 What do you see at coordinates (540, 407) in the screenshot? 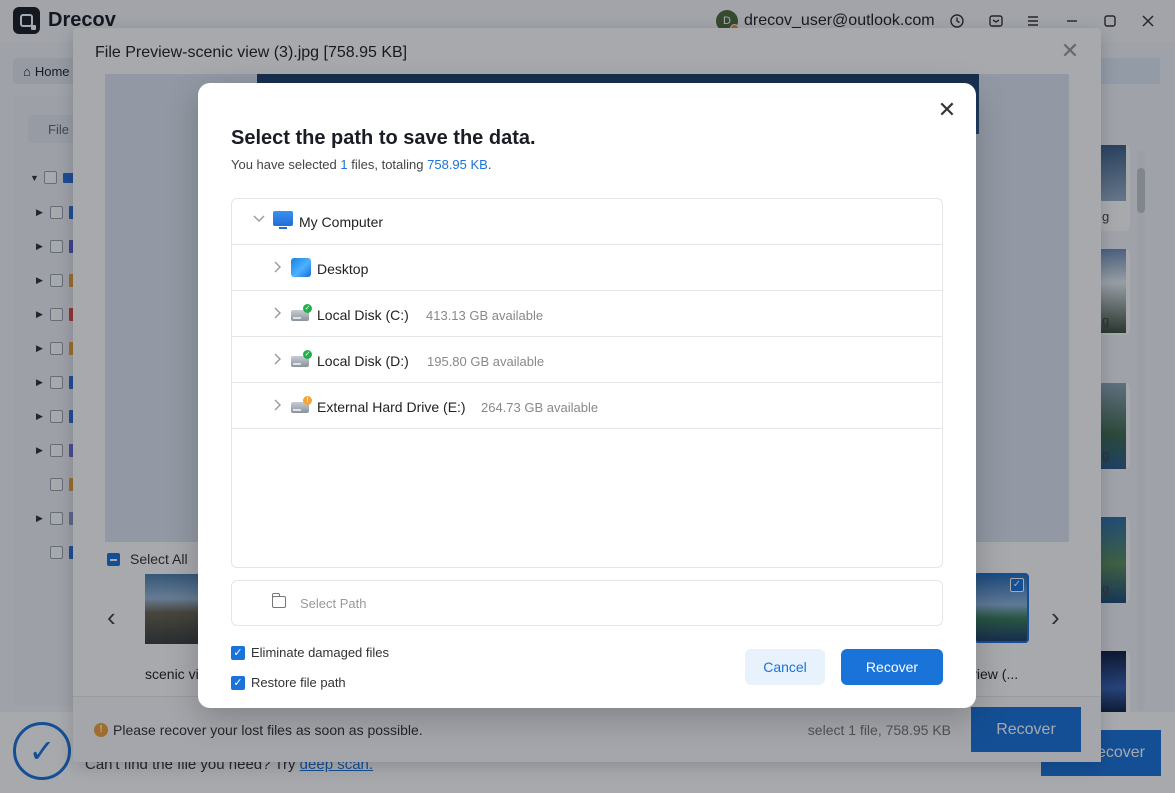
I see `available-space: 264.73 GB available` at bounding box center [540, 407].